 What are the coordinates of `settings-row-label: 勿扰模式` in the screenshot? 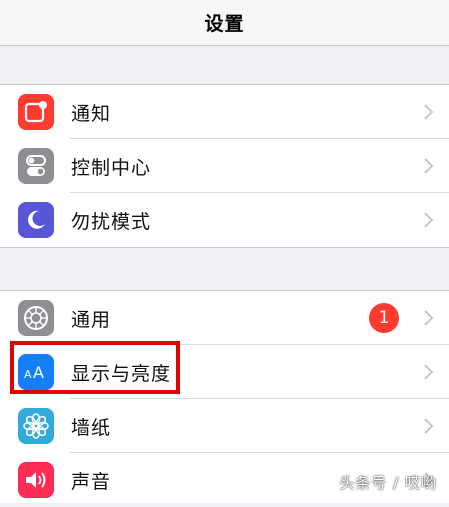 It's located at (111, 221).